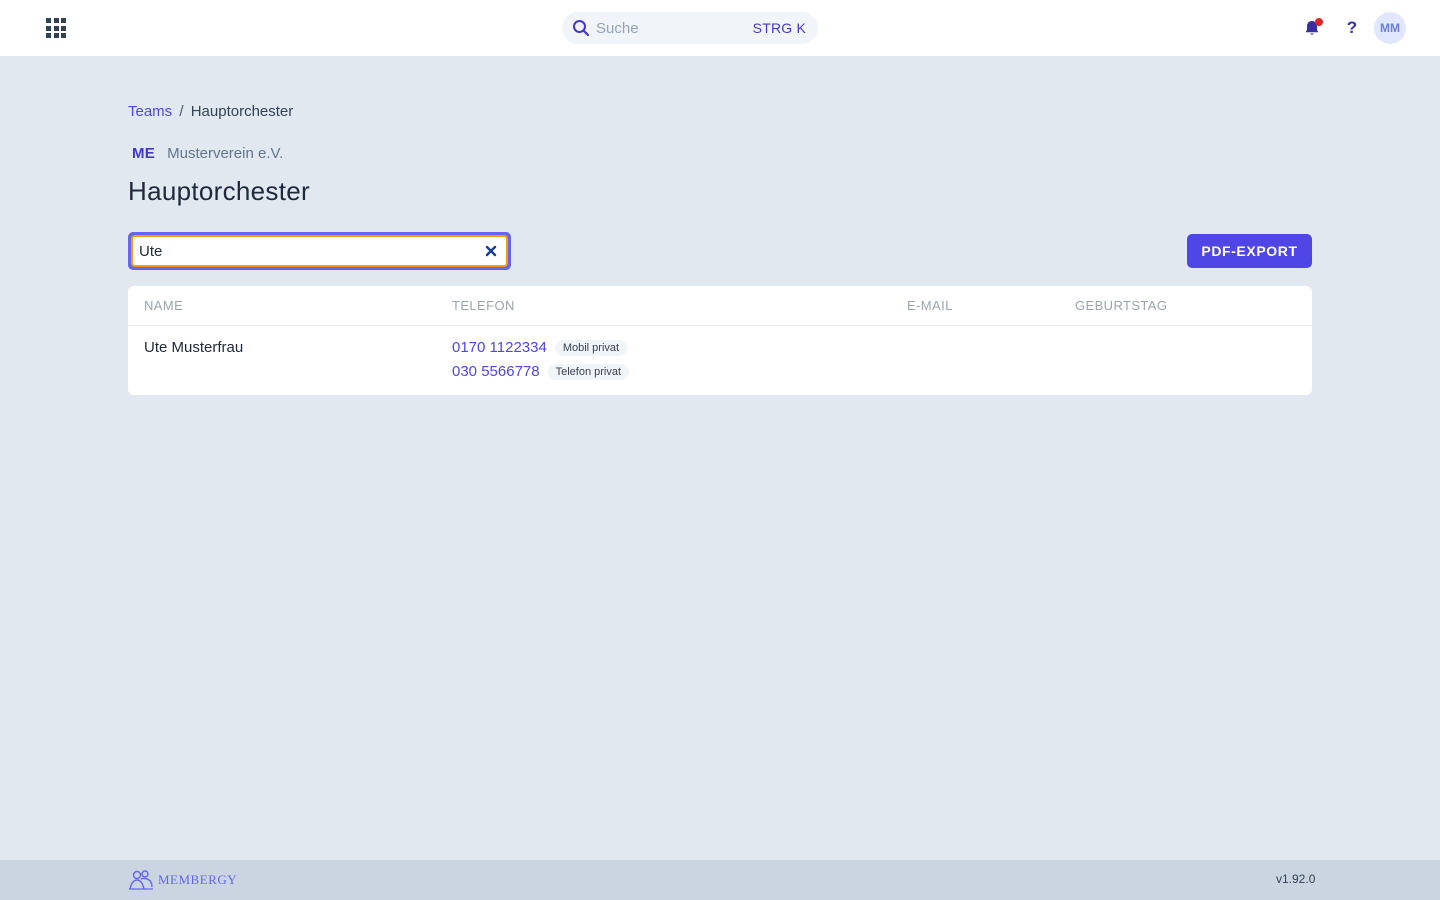 Image resolution: width=1440 pixels, height=900 pixels. I want to click on global-search: Suche STRG K, so click(690, 28).